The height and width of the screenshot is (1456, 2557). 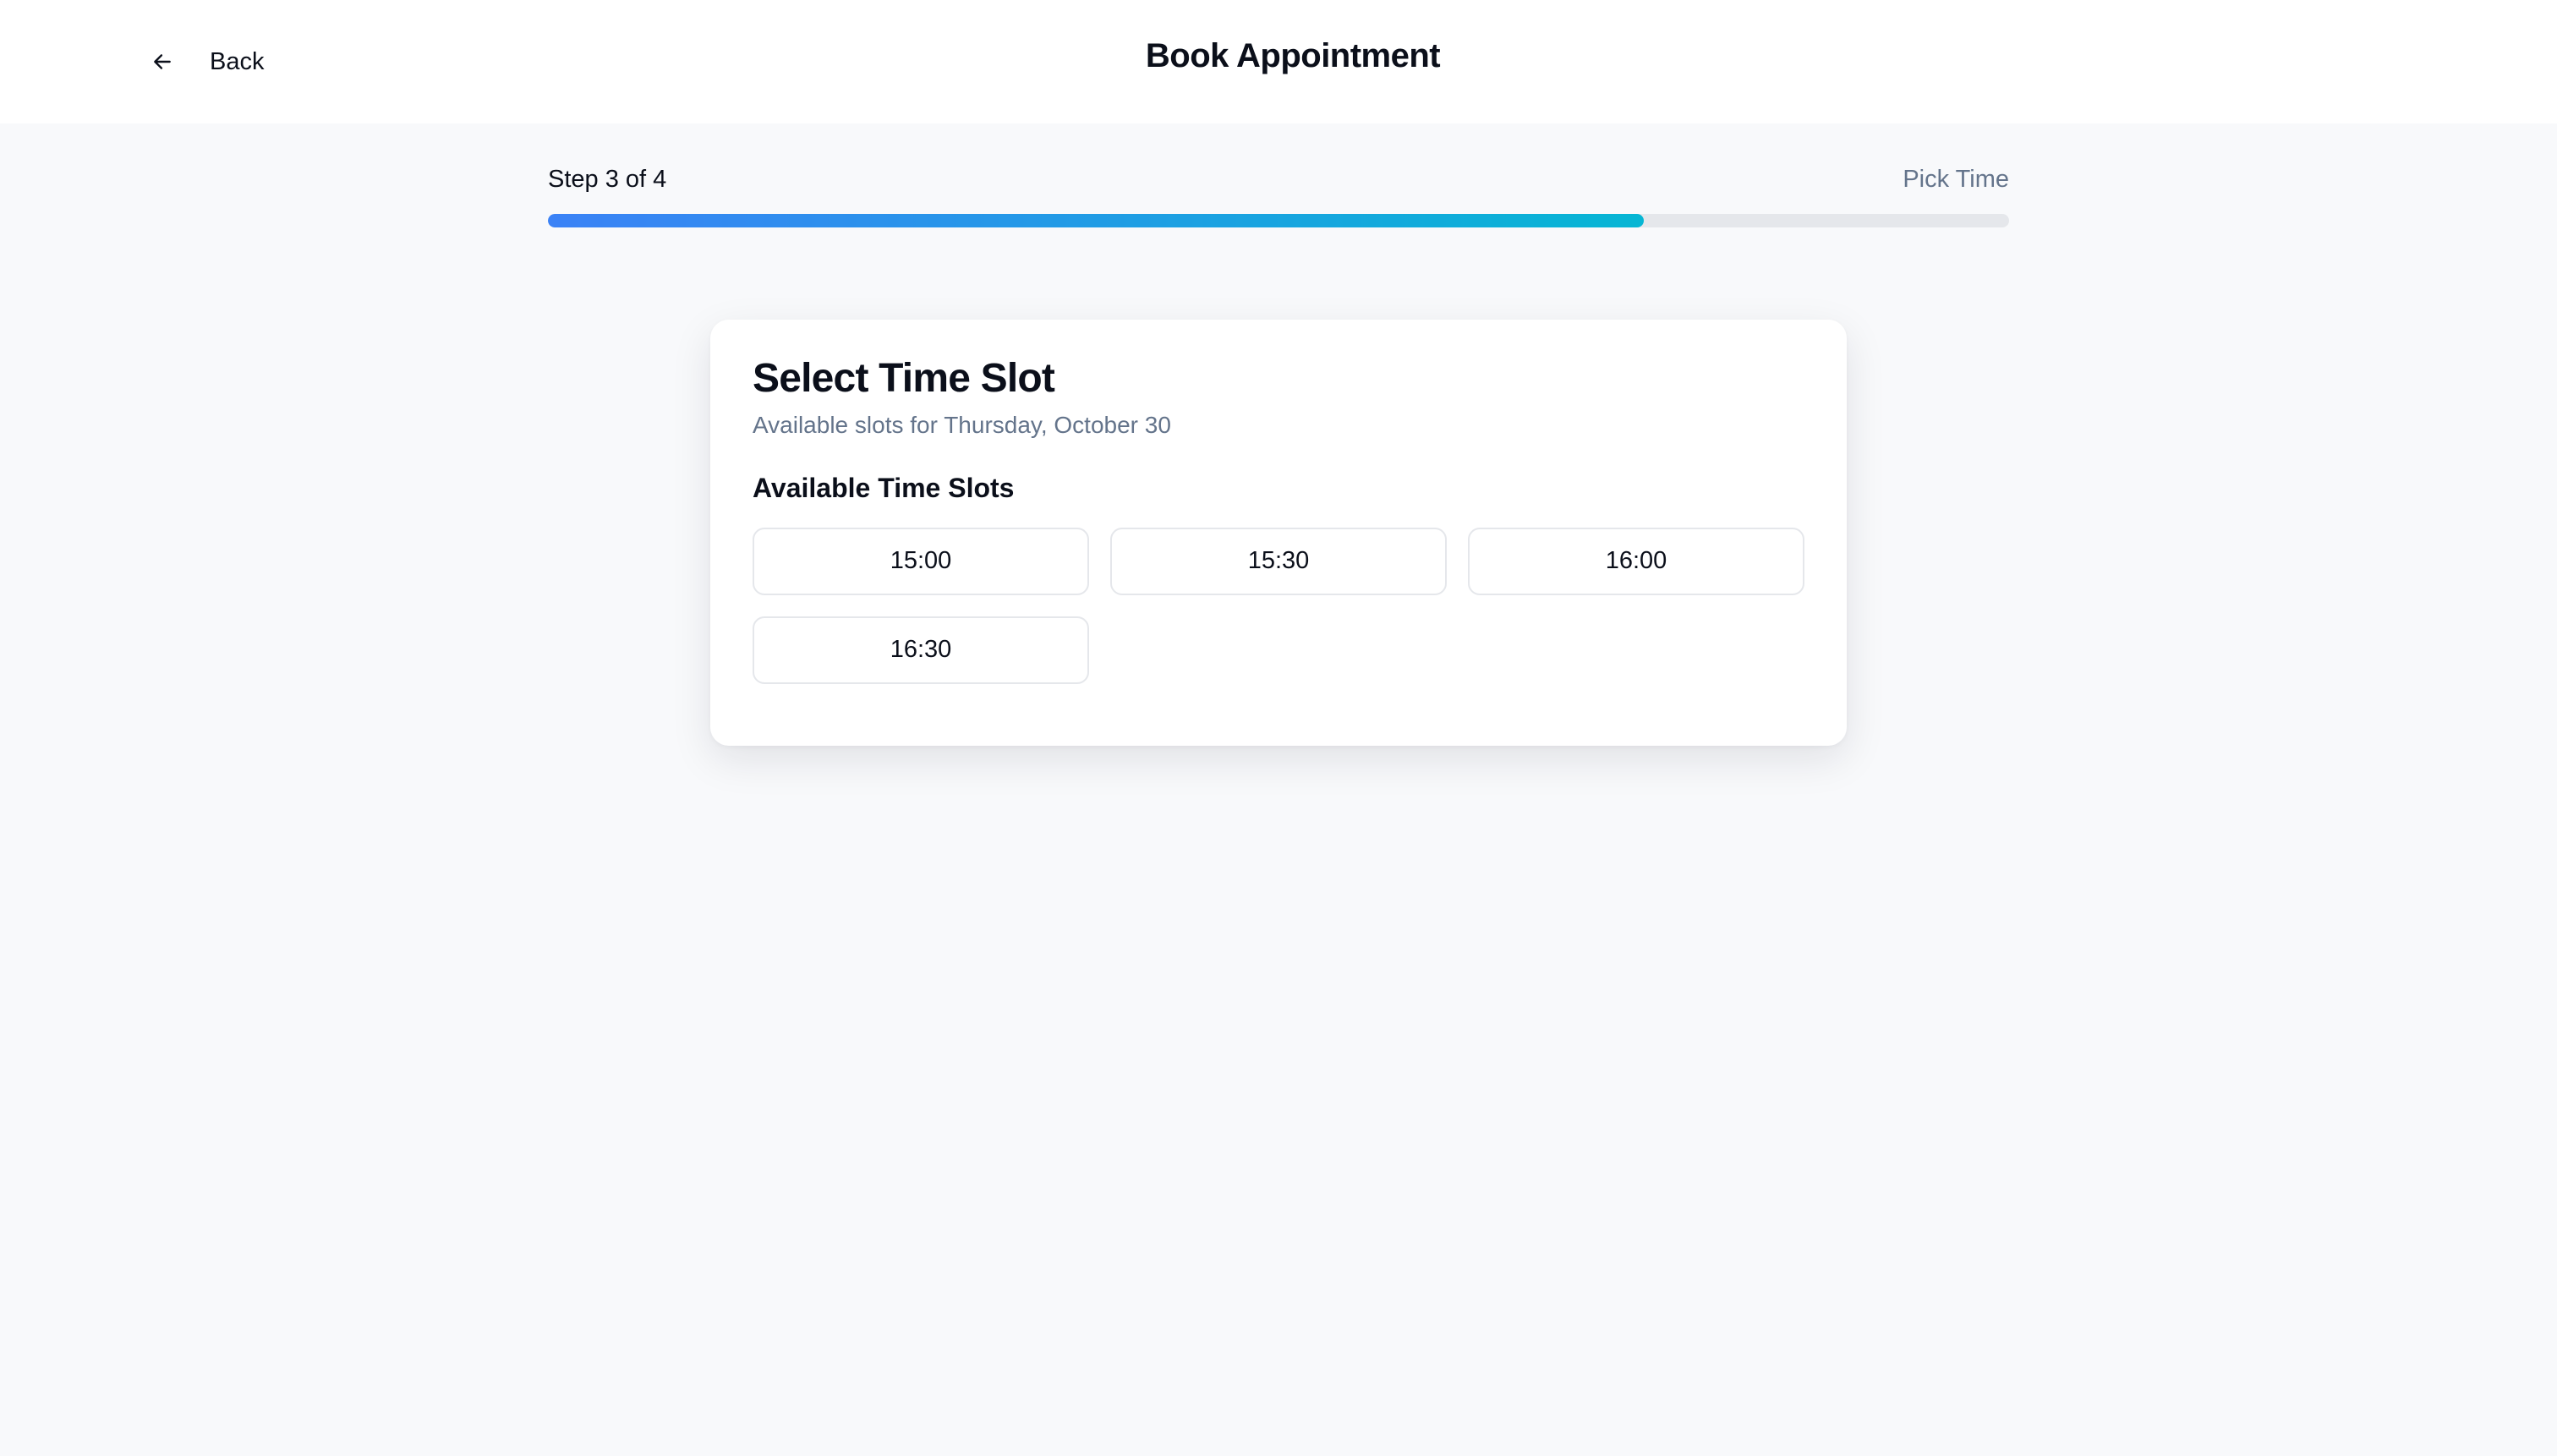 I want to click on step-counter: Step 3 of 4, so click(x=607, y=179).